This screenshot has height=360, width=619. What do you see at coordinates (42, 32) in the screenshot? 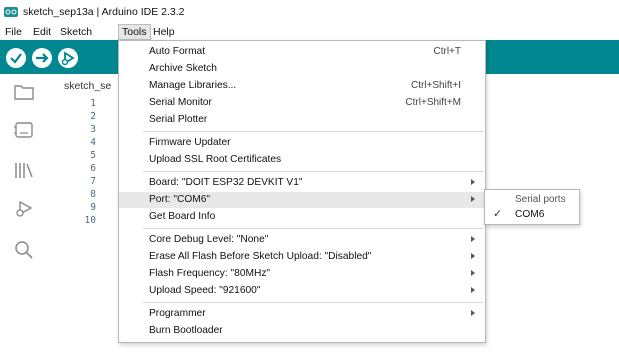
I see `menu-edit: Edit` at bounding box center [42, 32].